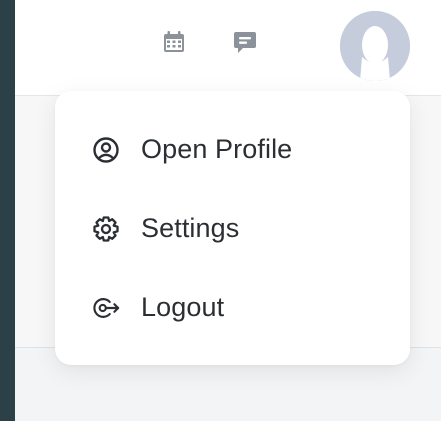 This screenshot has height=421, width=441. Describe the element at coordinates (217, 149) in the screenshot. I see `menu-item-label: Open Profile` at that location.